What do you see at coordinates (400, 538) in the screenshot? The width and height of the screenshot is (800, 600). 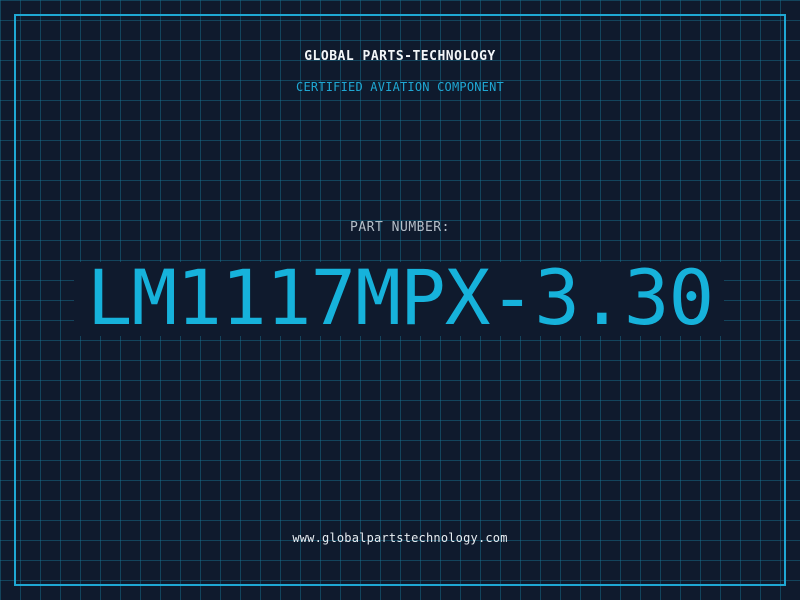 I see `website-url: www.globalpartstechnology.com` at bounding box center [400, 538].